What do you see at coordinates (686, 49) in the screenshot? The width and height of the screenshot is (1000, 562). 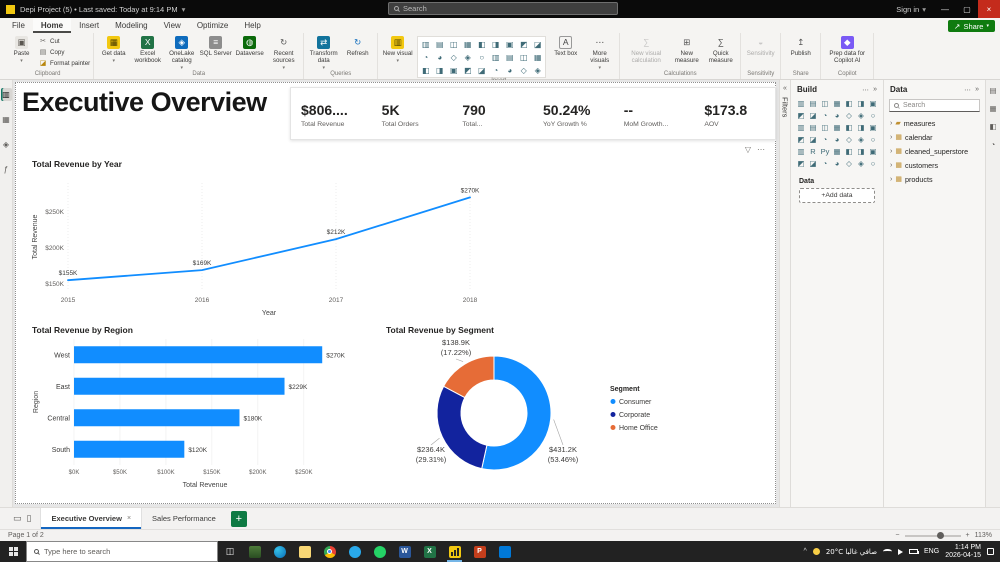 I see `new-measure-button: ⊞ New measure` at bounding box center [686, 49].